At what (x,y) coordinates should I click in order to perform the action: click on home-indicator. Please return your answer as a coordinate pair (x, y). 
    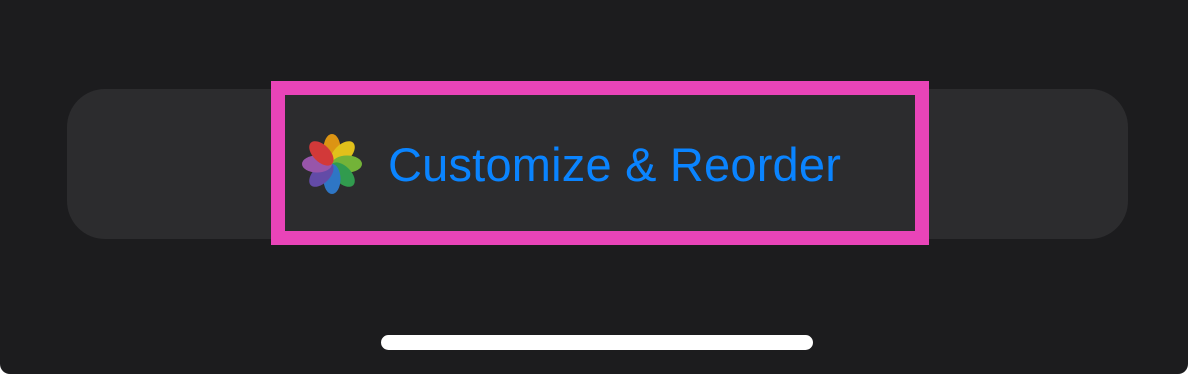
    Looking at the image, I should click on (597, 342).